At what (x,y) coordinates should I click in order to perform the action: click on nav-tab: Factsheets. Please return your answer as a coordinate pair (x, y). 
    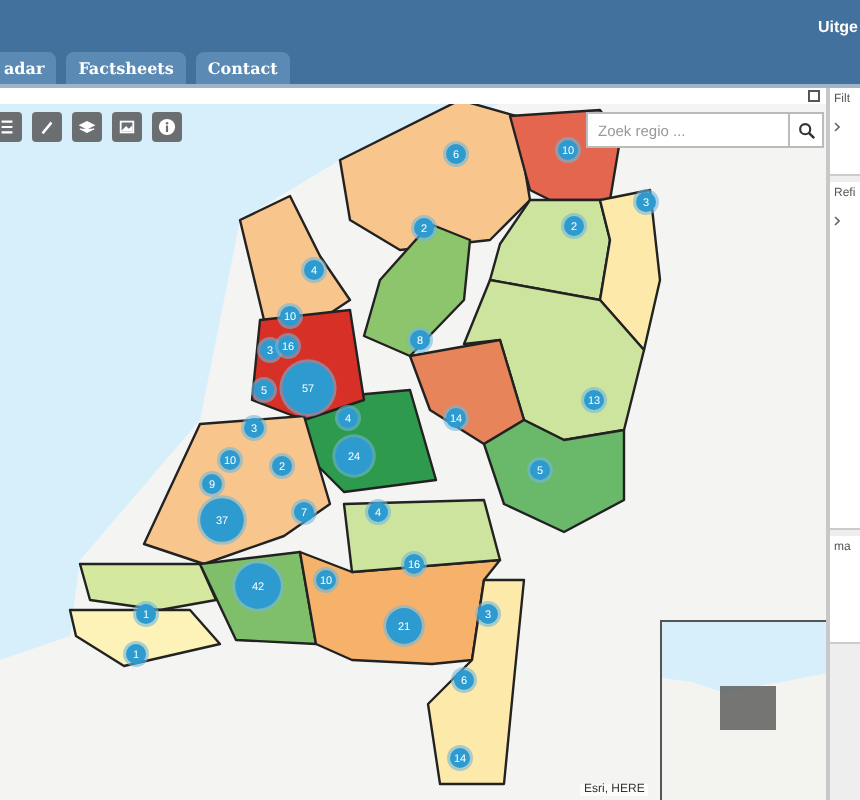
    Looking at the image, I should click on (126, 68).